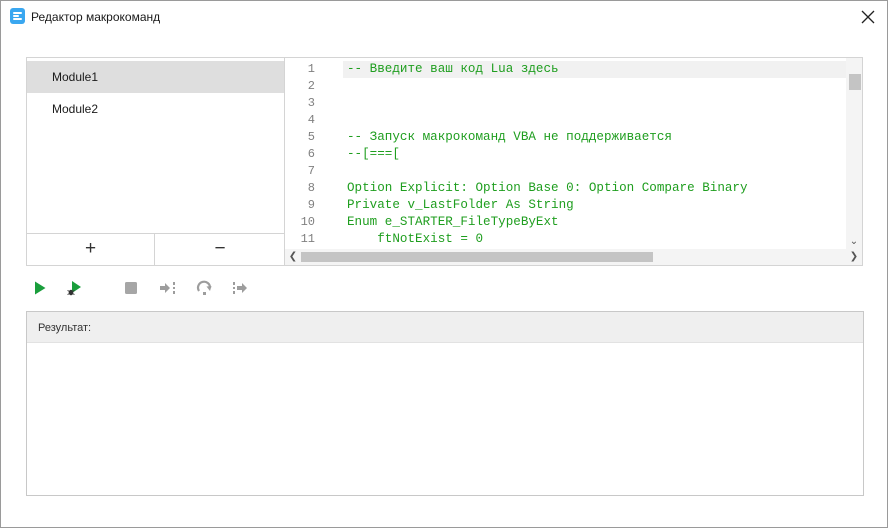 The height and width of the screenshot is (528, 888). Describe the element at coordinates (311, 103) in the screenshot. I see `line-number: 3` at that location.